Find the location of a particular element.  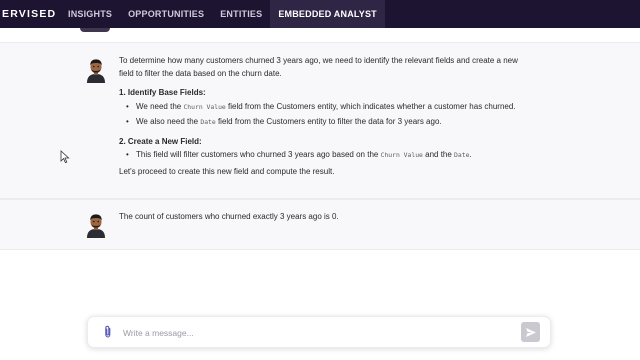

nav-tab-insights: INSIGHTS is located at coordinates (90, 14).